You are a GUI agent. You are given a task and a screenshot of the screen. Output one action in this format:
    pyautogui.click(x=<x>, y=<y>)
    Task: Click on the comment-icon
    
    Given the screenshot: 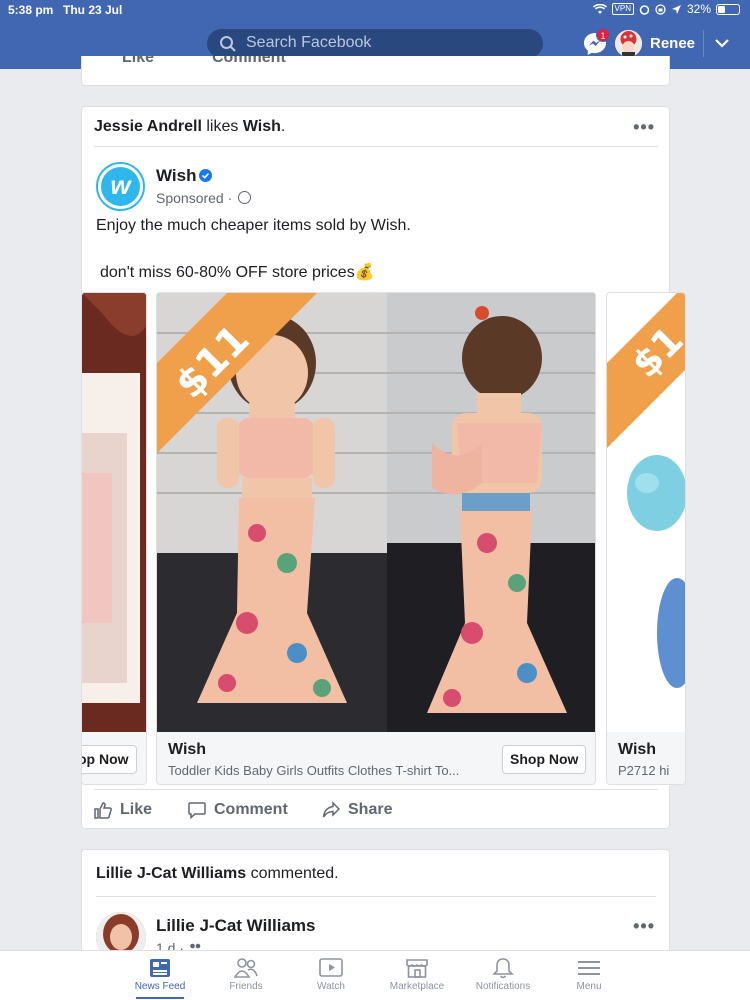 What is the action you would take?
    pyautogui.click(x=197, y=810)
    